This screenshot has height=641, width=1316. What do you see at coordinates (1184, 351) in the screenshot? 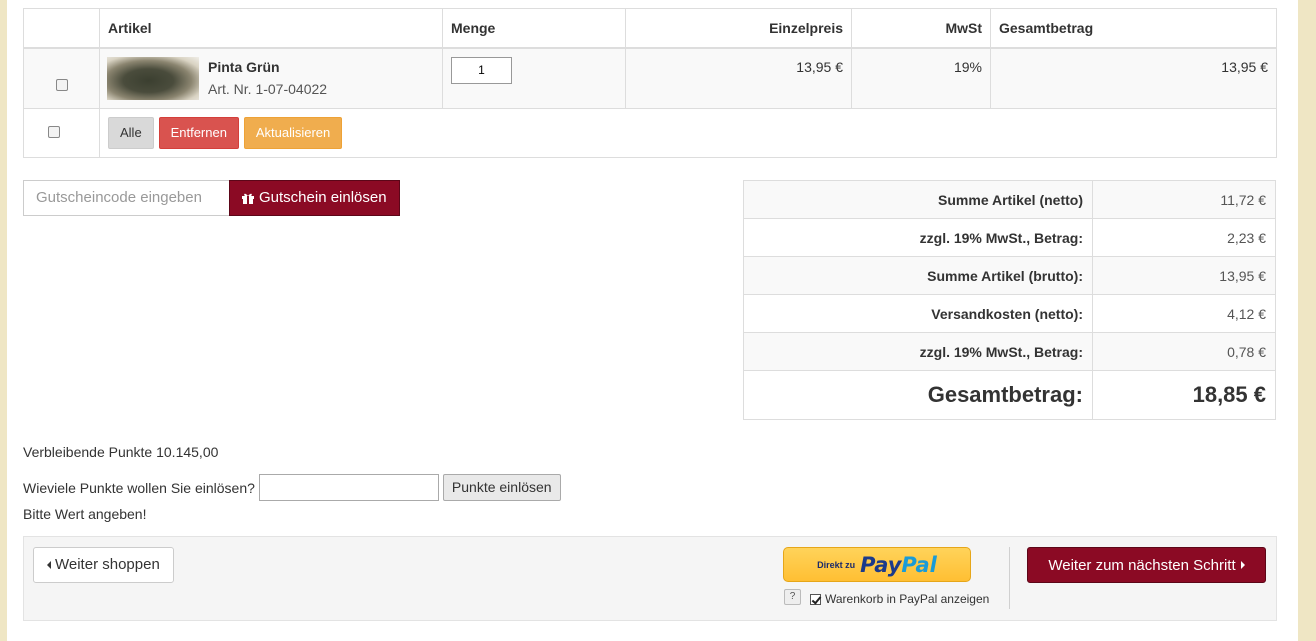
I see `totals-value: 0,78 €` at bounding box center [1184, 351].